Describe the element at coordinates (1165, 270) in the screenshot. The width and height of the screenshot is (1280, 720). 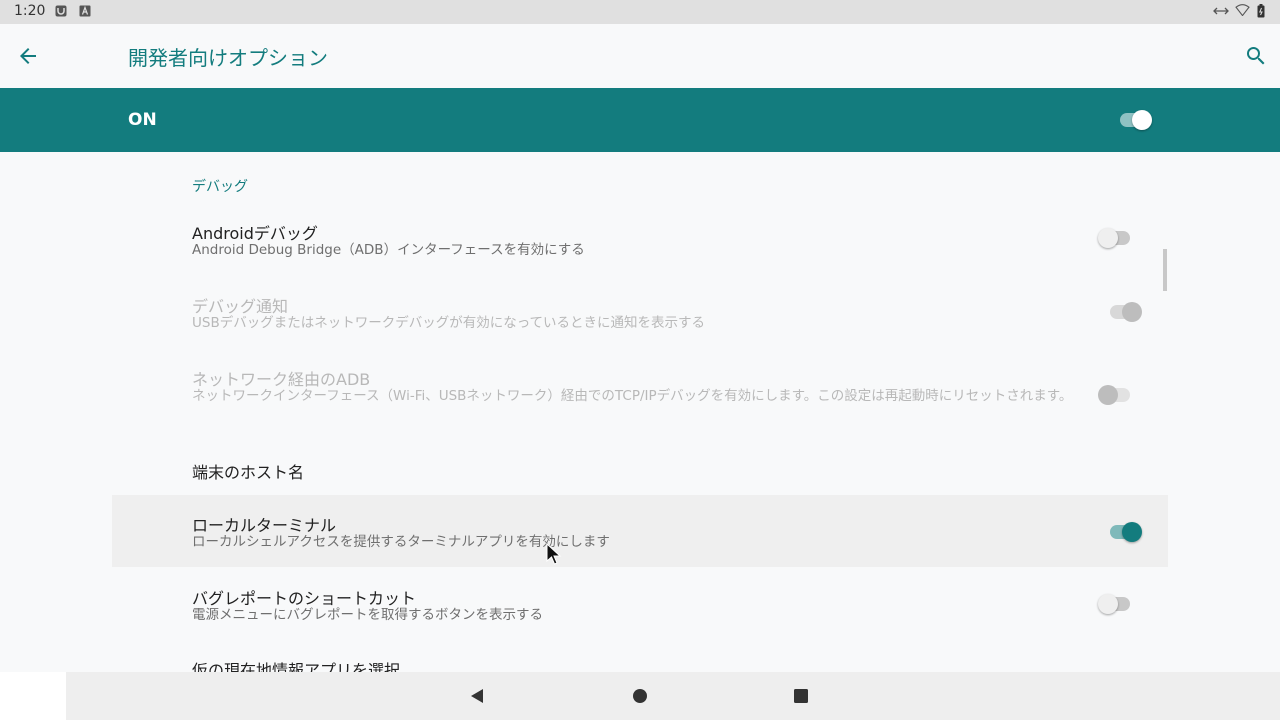
I see `scrollbar` at that location.